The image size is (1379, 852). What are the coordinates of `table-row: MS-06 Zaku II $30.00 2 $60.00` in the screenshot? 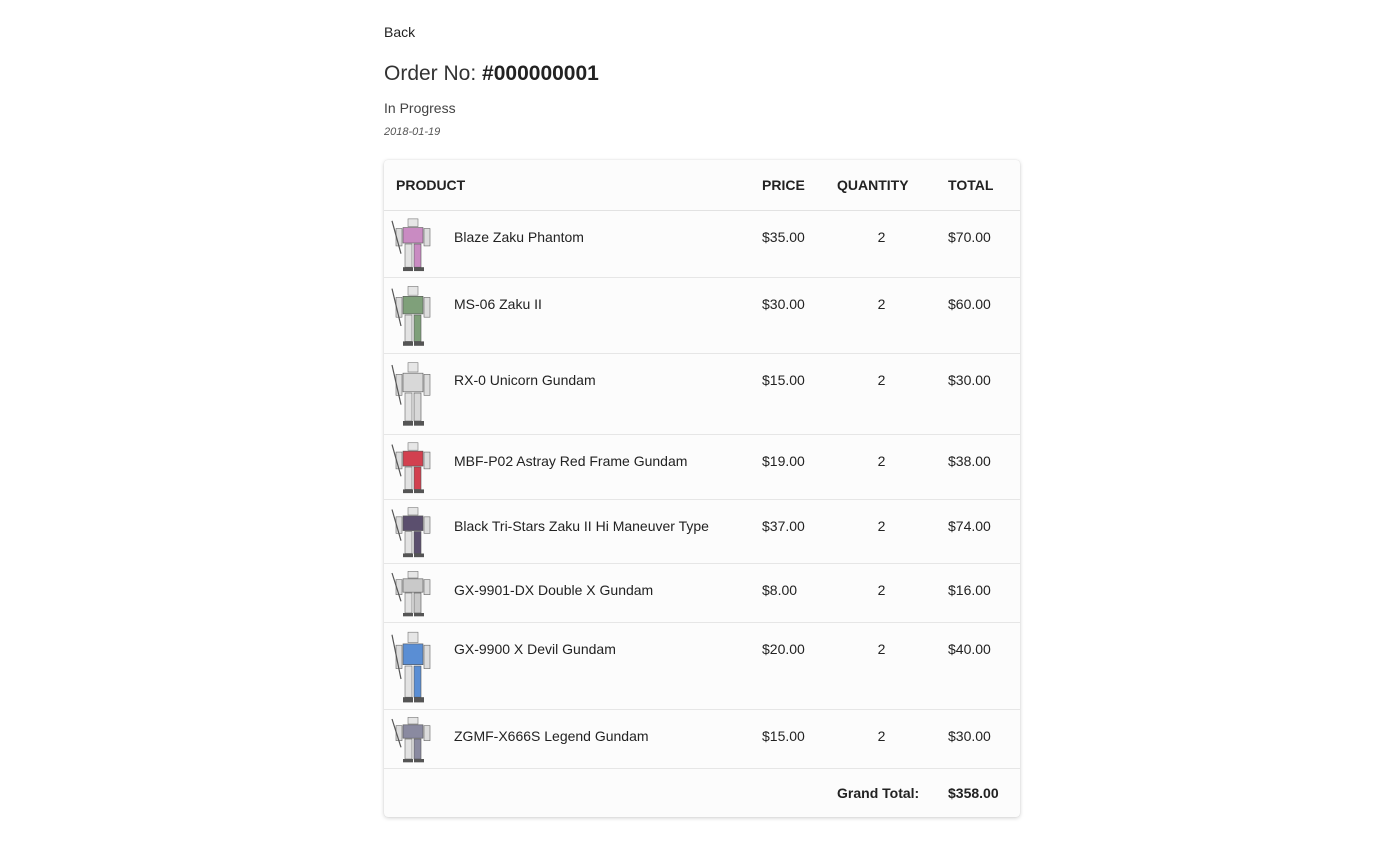 It's located at (702, 315).